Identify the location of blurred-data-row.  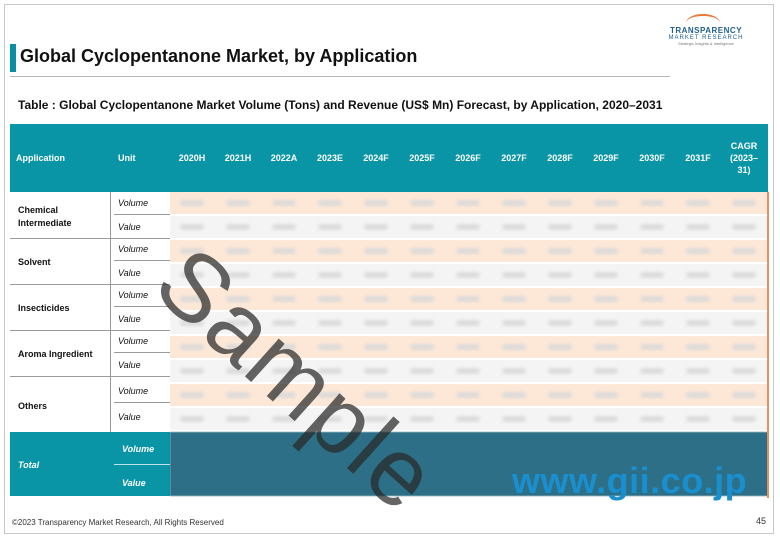
(469, 251).